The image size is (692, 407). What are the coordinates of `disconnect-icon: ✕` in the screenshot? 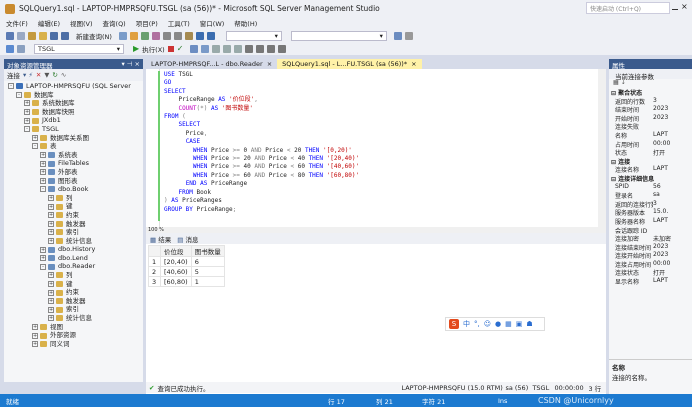 It's located at (38, 75).